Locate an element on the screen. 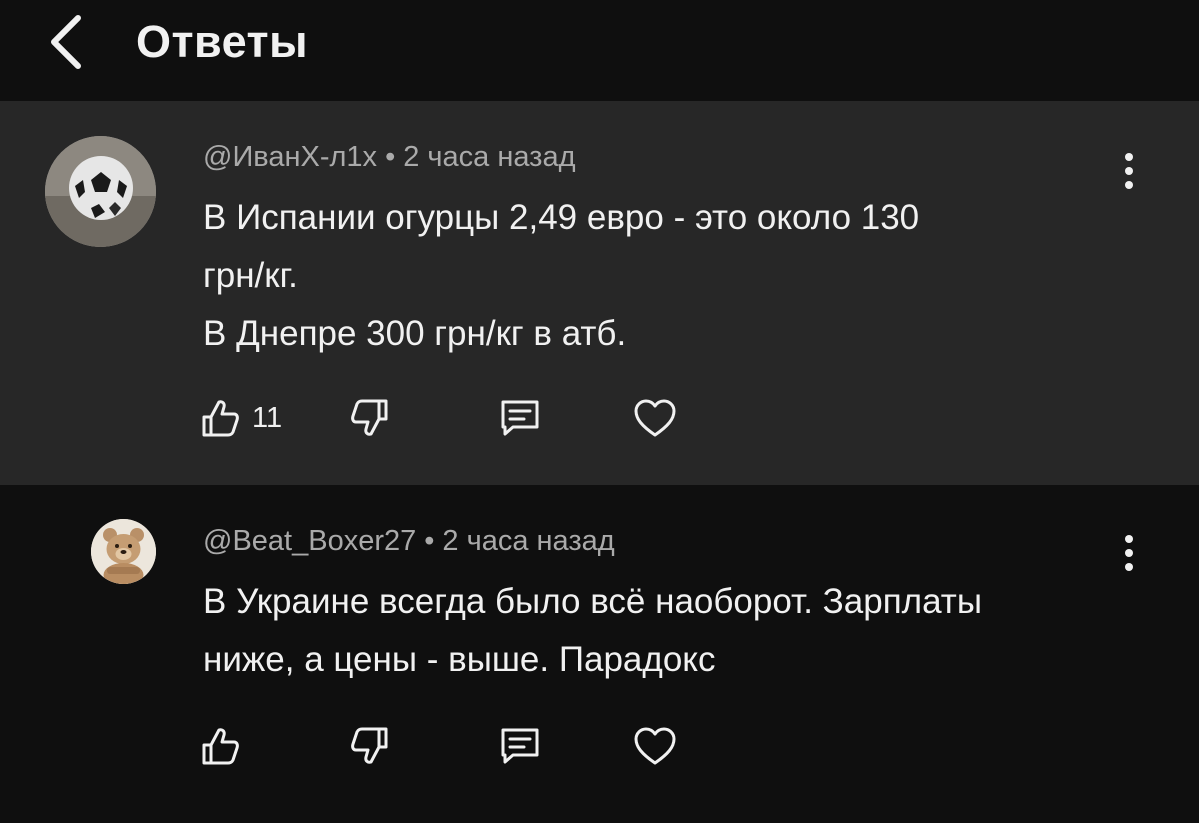 This screenshot has width=1199, height=823. comment-meta: @Beat_Boxer27 • 2 часа назад is located at coordinates (409, 541).